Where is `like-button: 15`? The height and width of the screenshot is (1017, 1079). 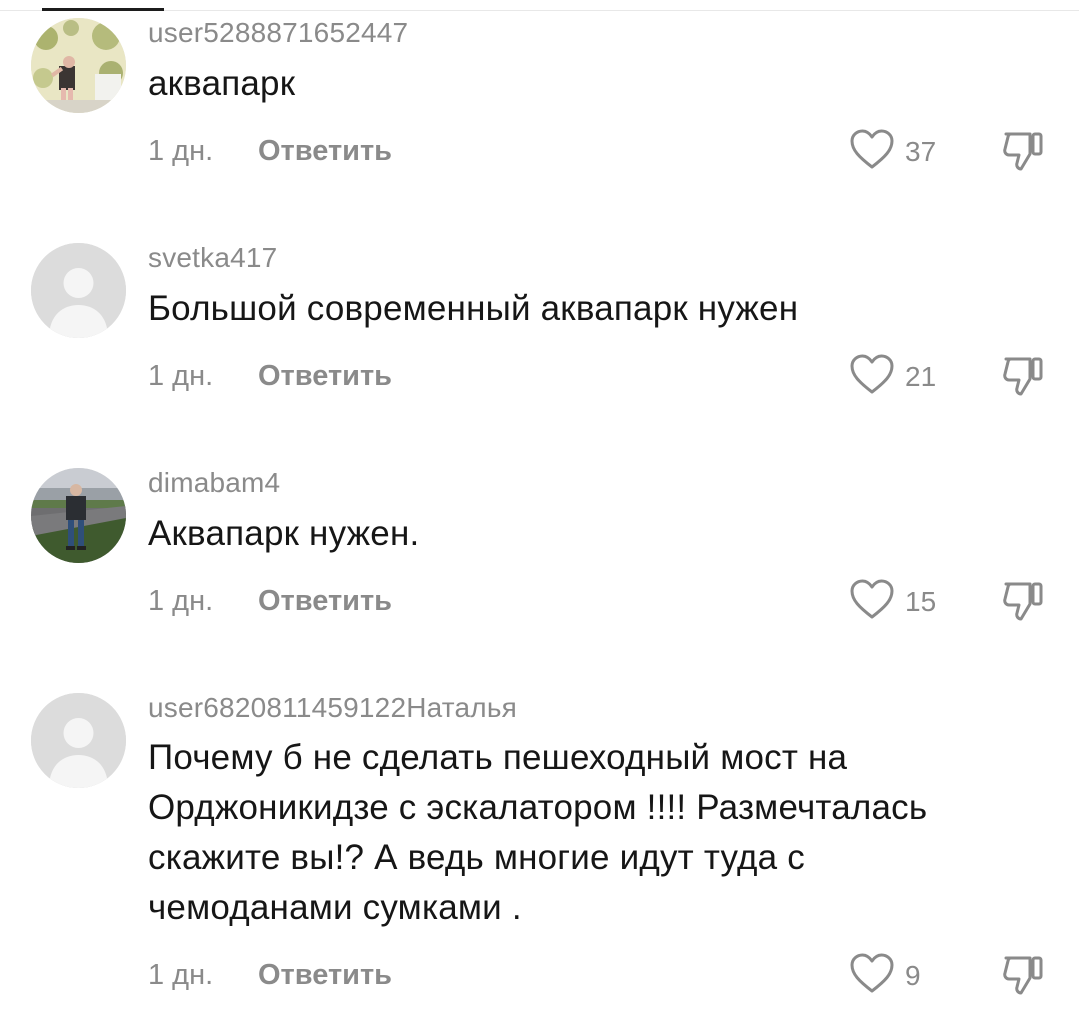
like-button: 15 is located at coordinates (892, 601).